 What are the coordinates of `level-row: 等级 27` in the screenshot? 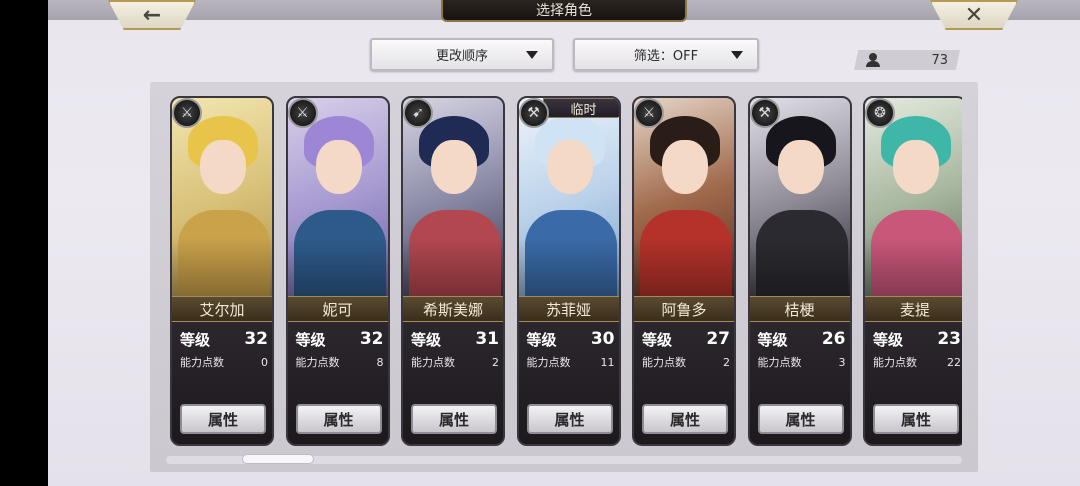 It's located at (686, 339).